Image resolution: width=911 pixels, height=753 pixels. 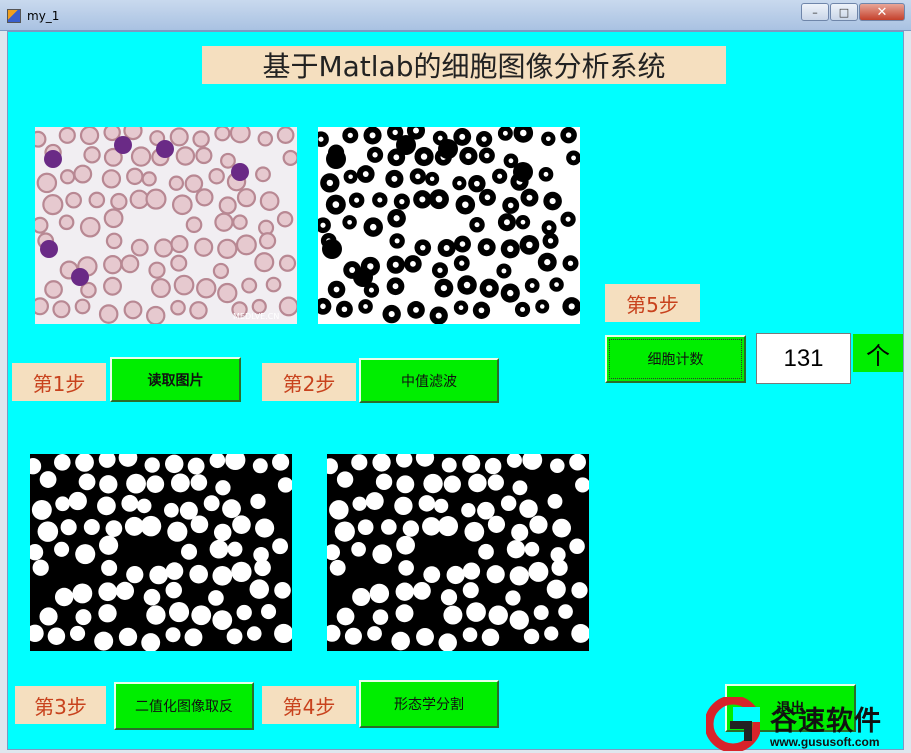 I want to click on cell-count-field: 131, so click(x=803, y=358).